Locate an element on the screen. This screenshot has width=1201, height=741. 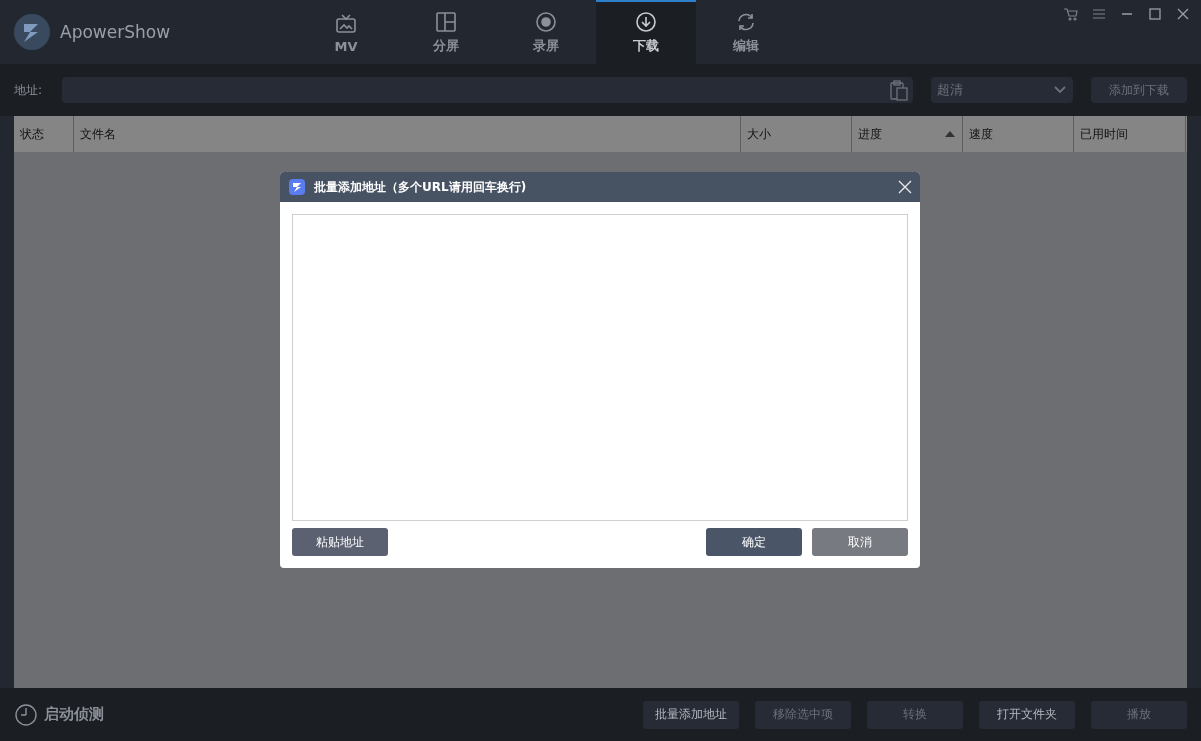
nav-tab: 录屏 is located at coordinates (546, 32).